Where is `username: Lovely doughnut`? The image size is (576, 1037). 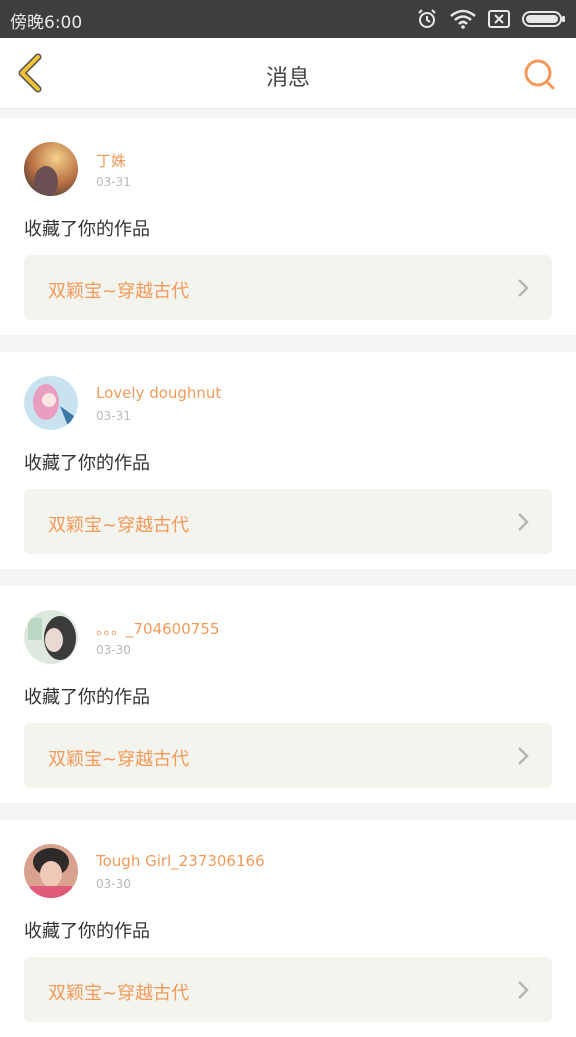
username: Lovely doughnut is located at coordinates (158, 393).